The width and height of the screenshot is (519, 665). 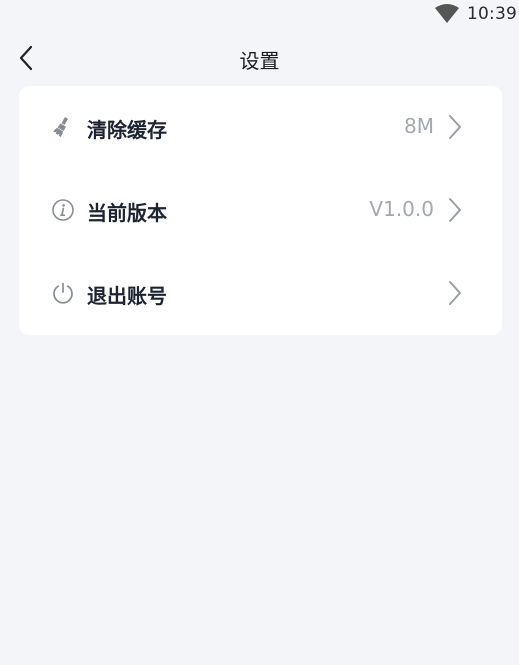 I want to click on cache-size-value: 8M, so click(x=419, y=126).